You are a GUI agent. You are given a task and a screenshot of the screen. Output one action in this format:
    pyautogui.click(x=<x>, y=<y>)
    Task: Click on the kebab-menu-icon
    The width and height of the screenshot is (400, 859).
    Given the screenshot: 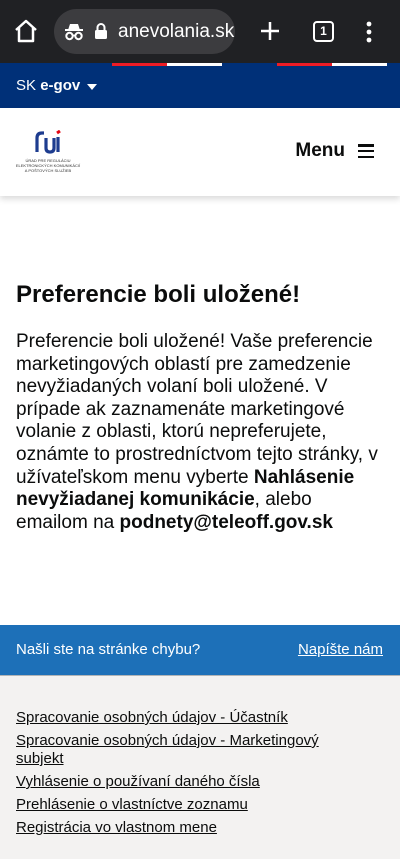 What is the action you would take?
    pyautogui.click(x=369, y=32)
    